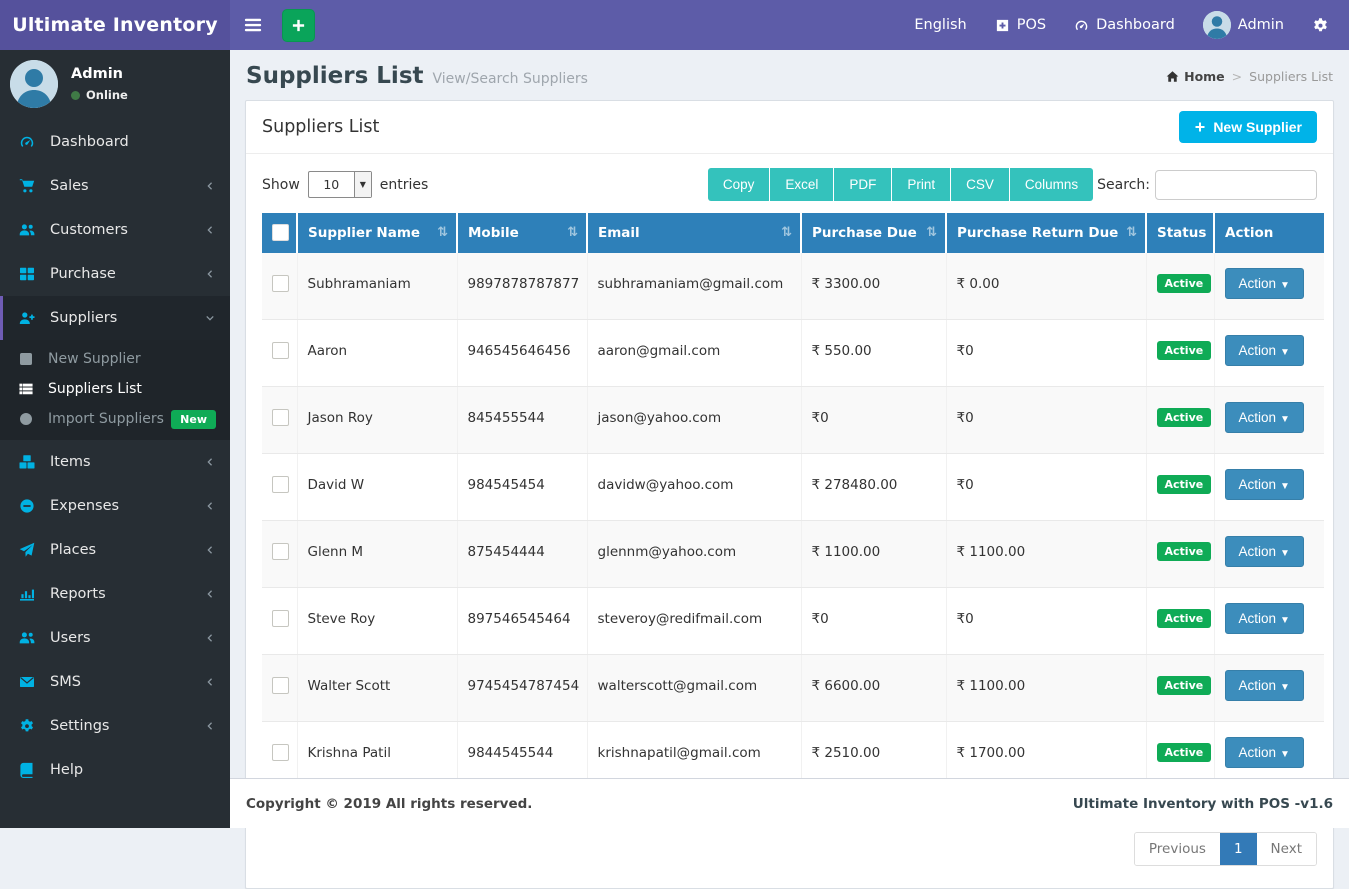 The width and height of the screenshot is (1349, 889). What do you see at coordinates (115, 186) in the screenshot?
I see `sidebar-item-sales: Sales` at bounding box center [115, 186].